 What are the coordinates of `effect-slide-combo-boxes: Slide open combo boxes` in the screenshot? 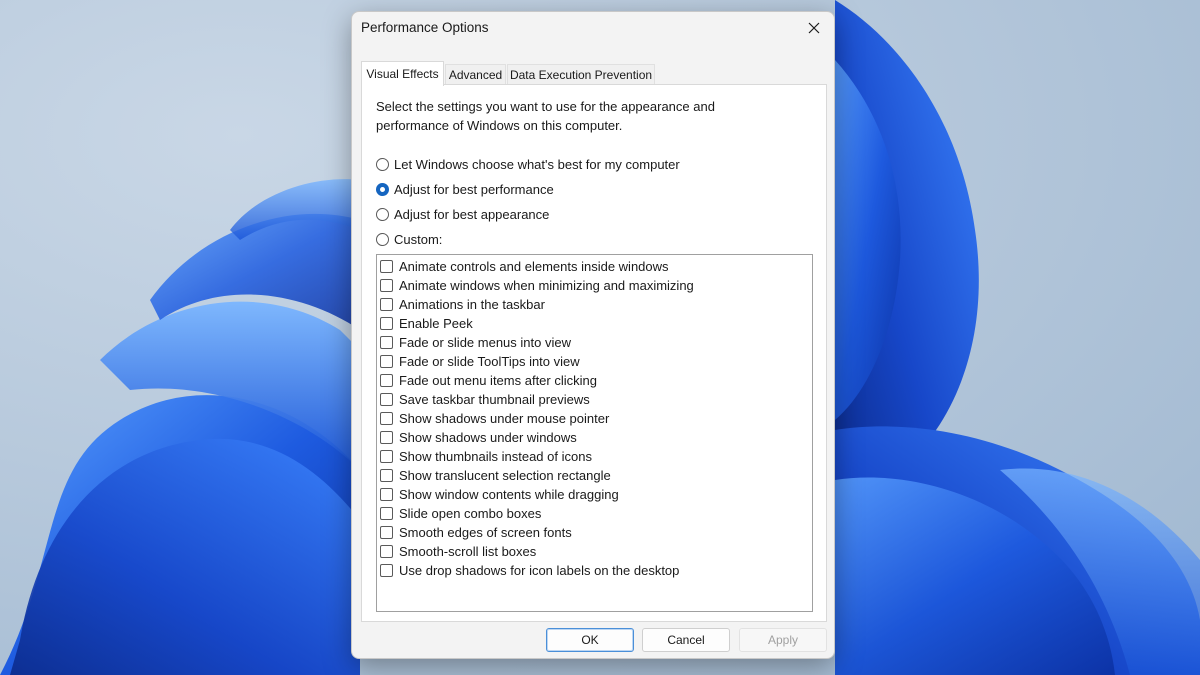 It's located at (460, 513).